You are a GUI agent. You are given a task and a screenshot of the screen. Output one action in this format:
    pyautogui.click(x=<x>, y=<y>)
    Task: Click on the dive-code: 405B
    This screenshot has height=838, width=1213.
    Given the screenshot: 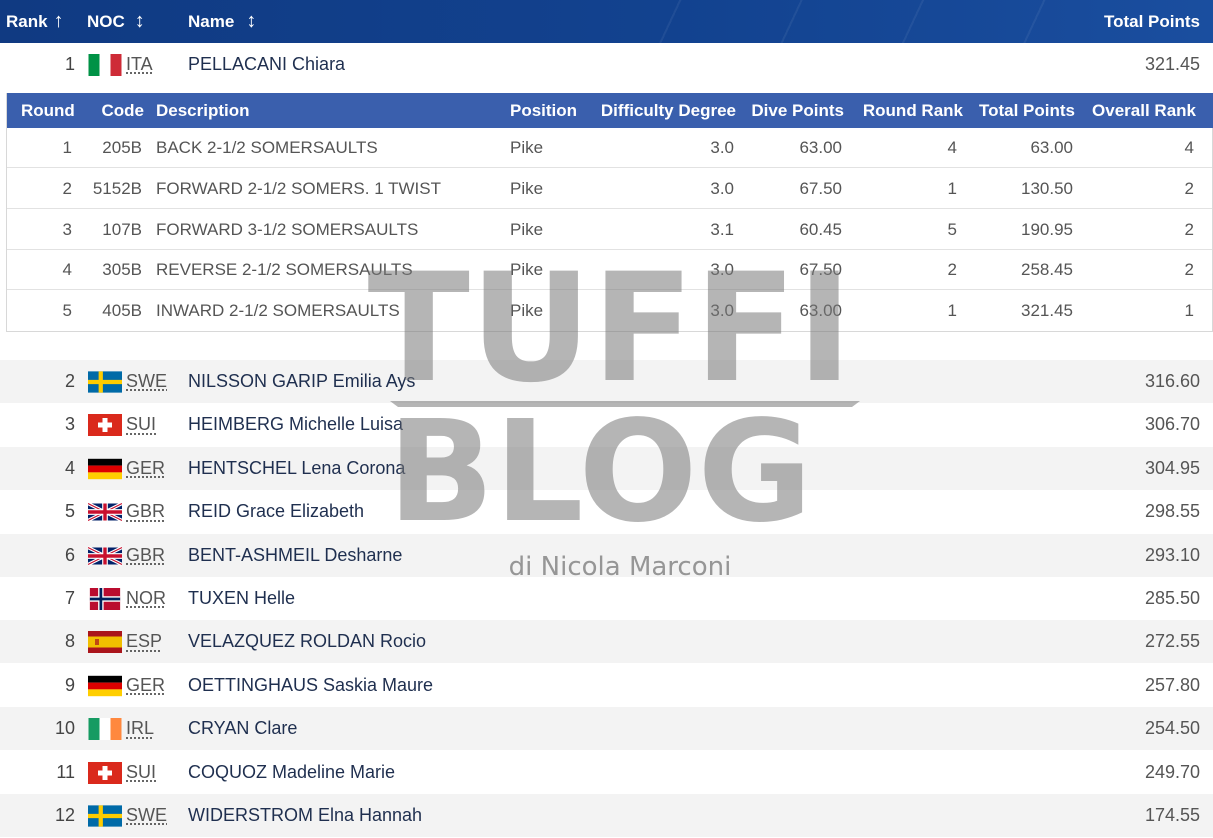 What is the action you would take?
    pyautogui.click(x=122, y=311)
    